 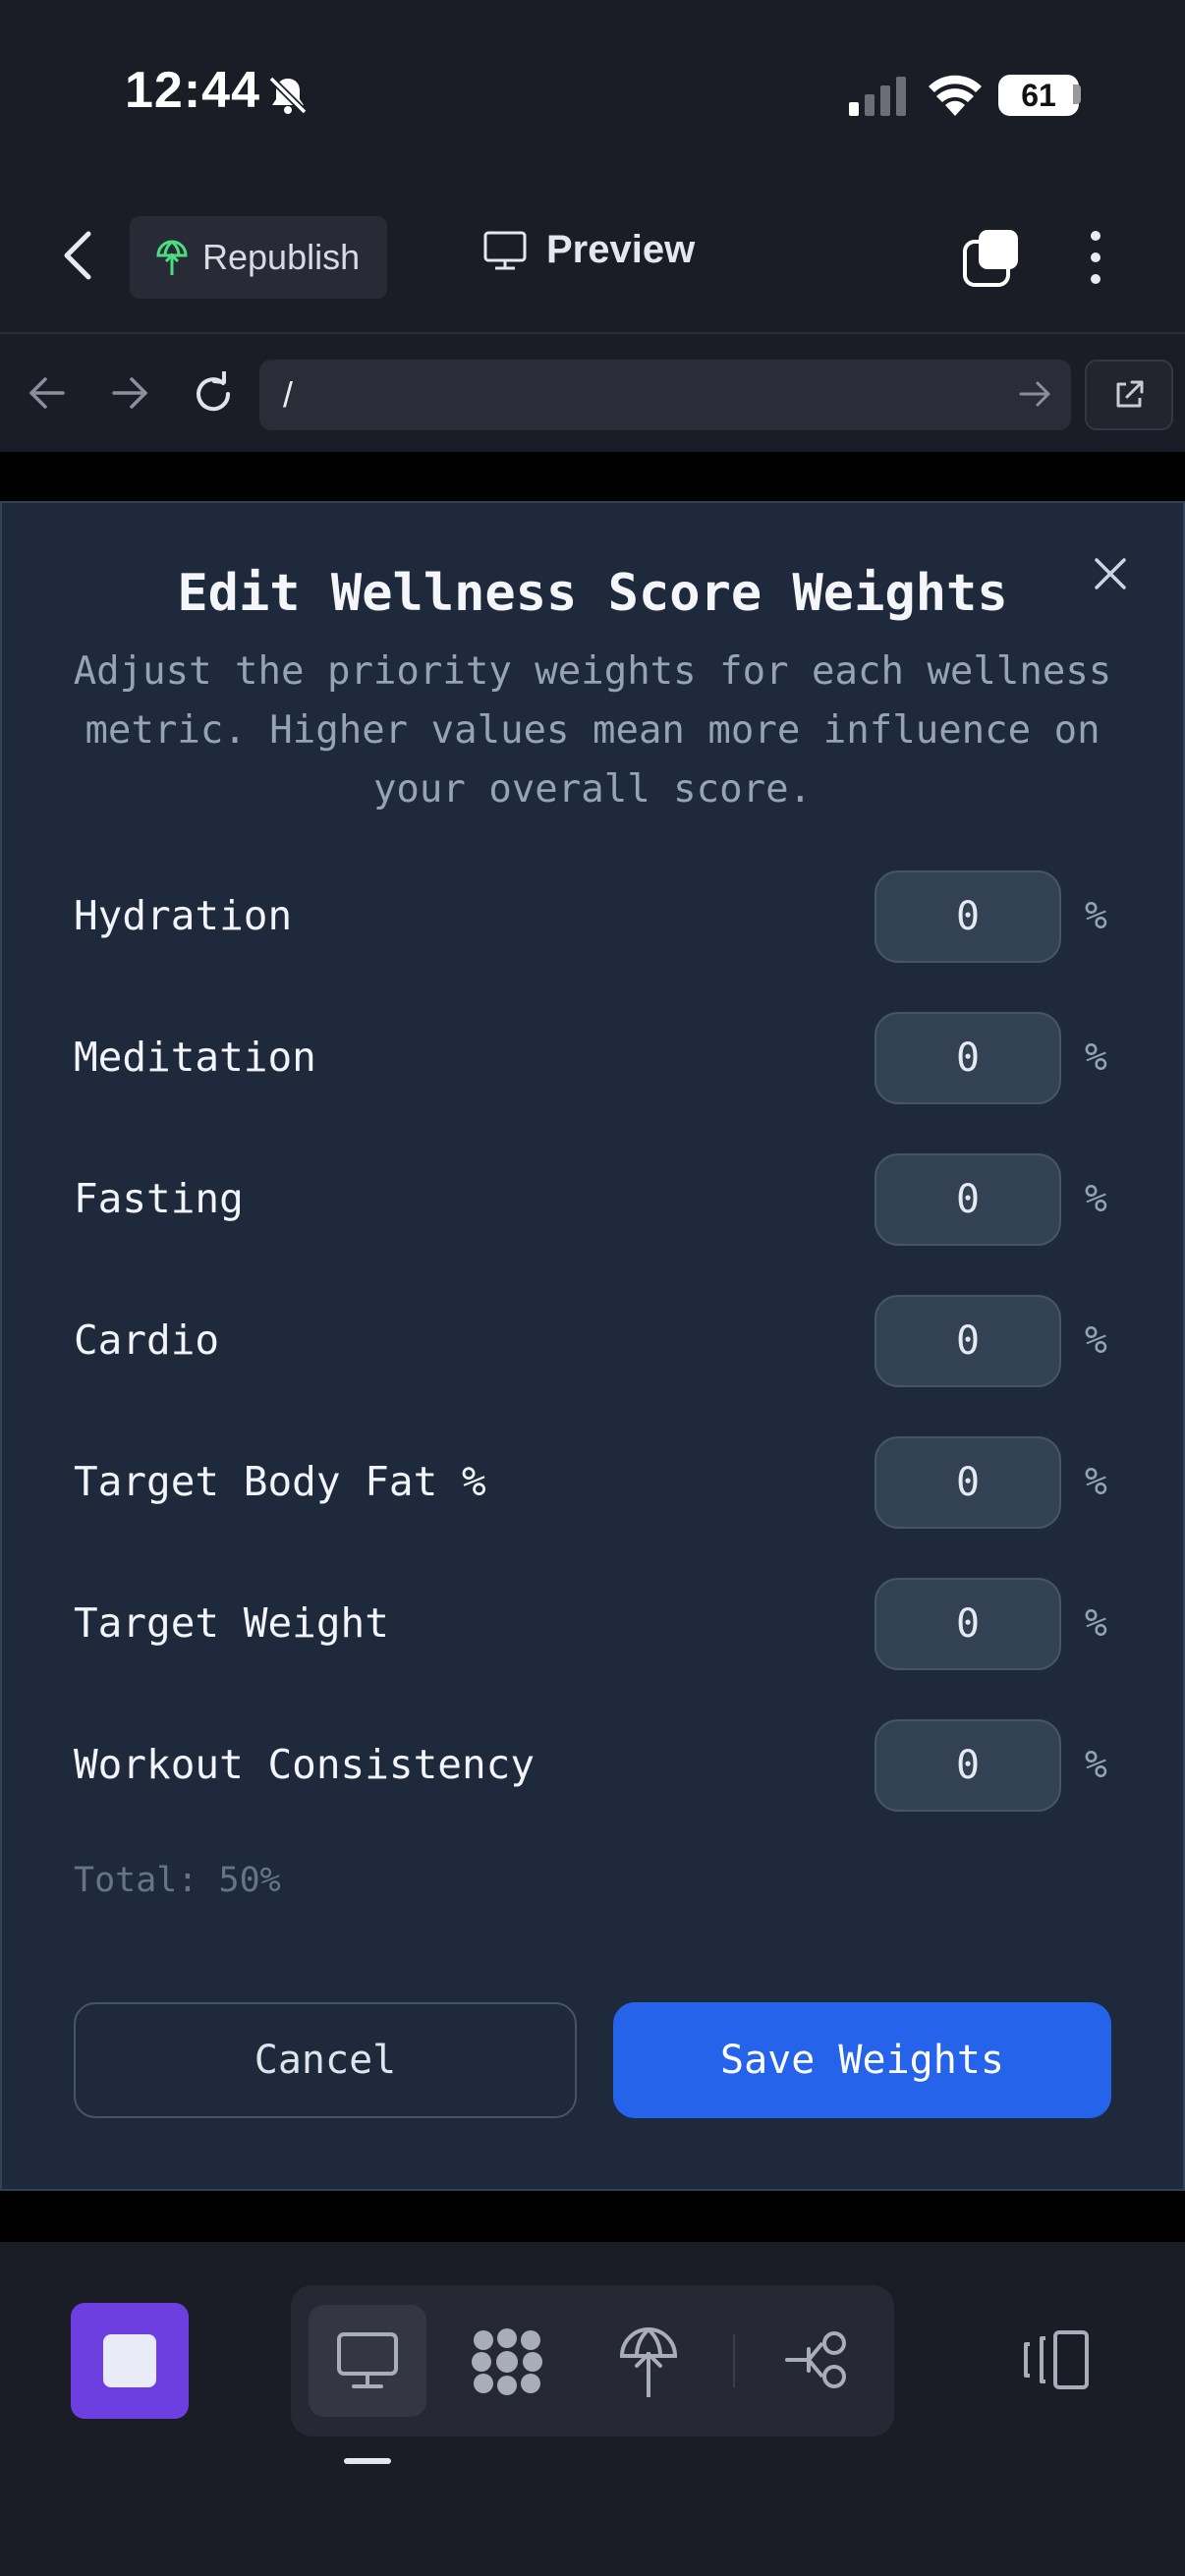 I want to click on tab-apps, so click(x=507, y=2361).